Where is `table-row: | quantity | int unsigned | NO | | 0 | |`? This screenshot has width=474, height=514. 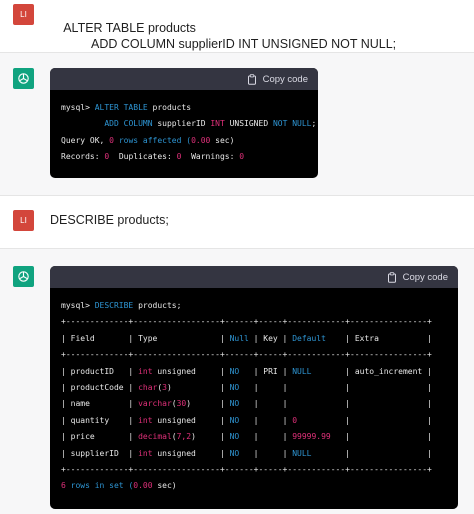
table-row: | quantity | int unsigned | NO | | 0 | | is located at coordinates (246, 420).